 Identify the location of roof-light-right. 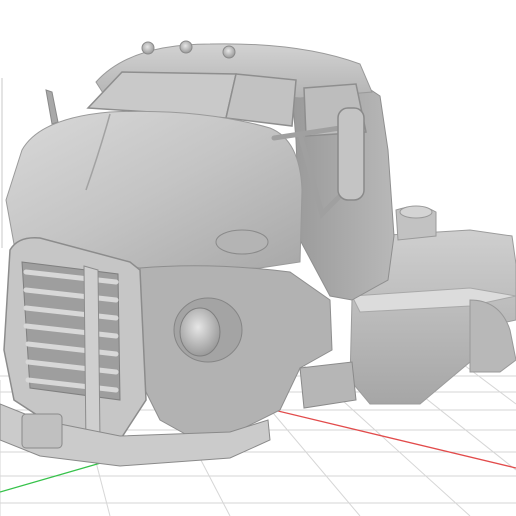
(229, 52).